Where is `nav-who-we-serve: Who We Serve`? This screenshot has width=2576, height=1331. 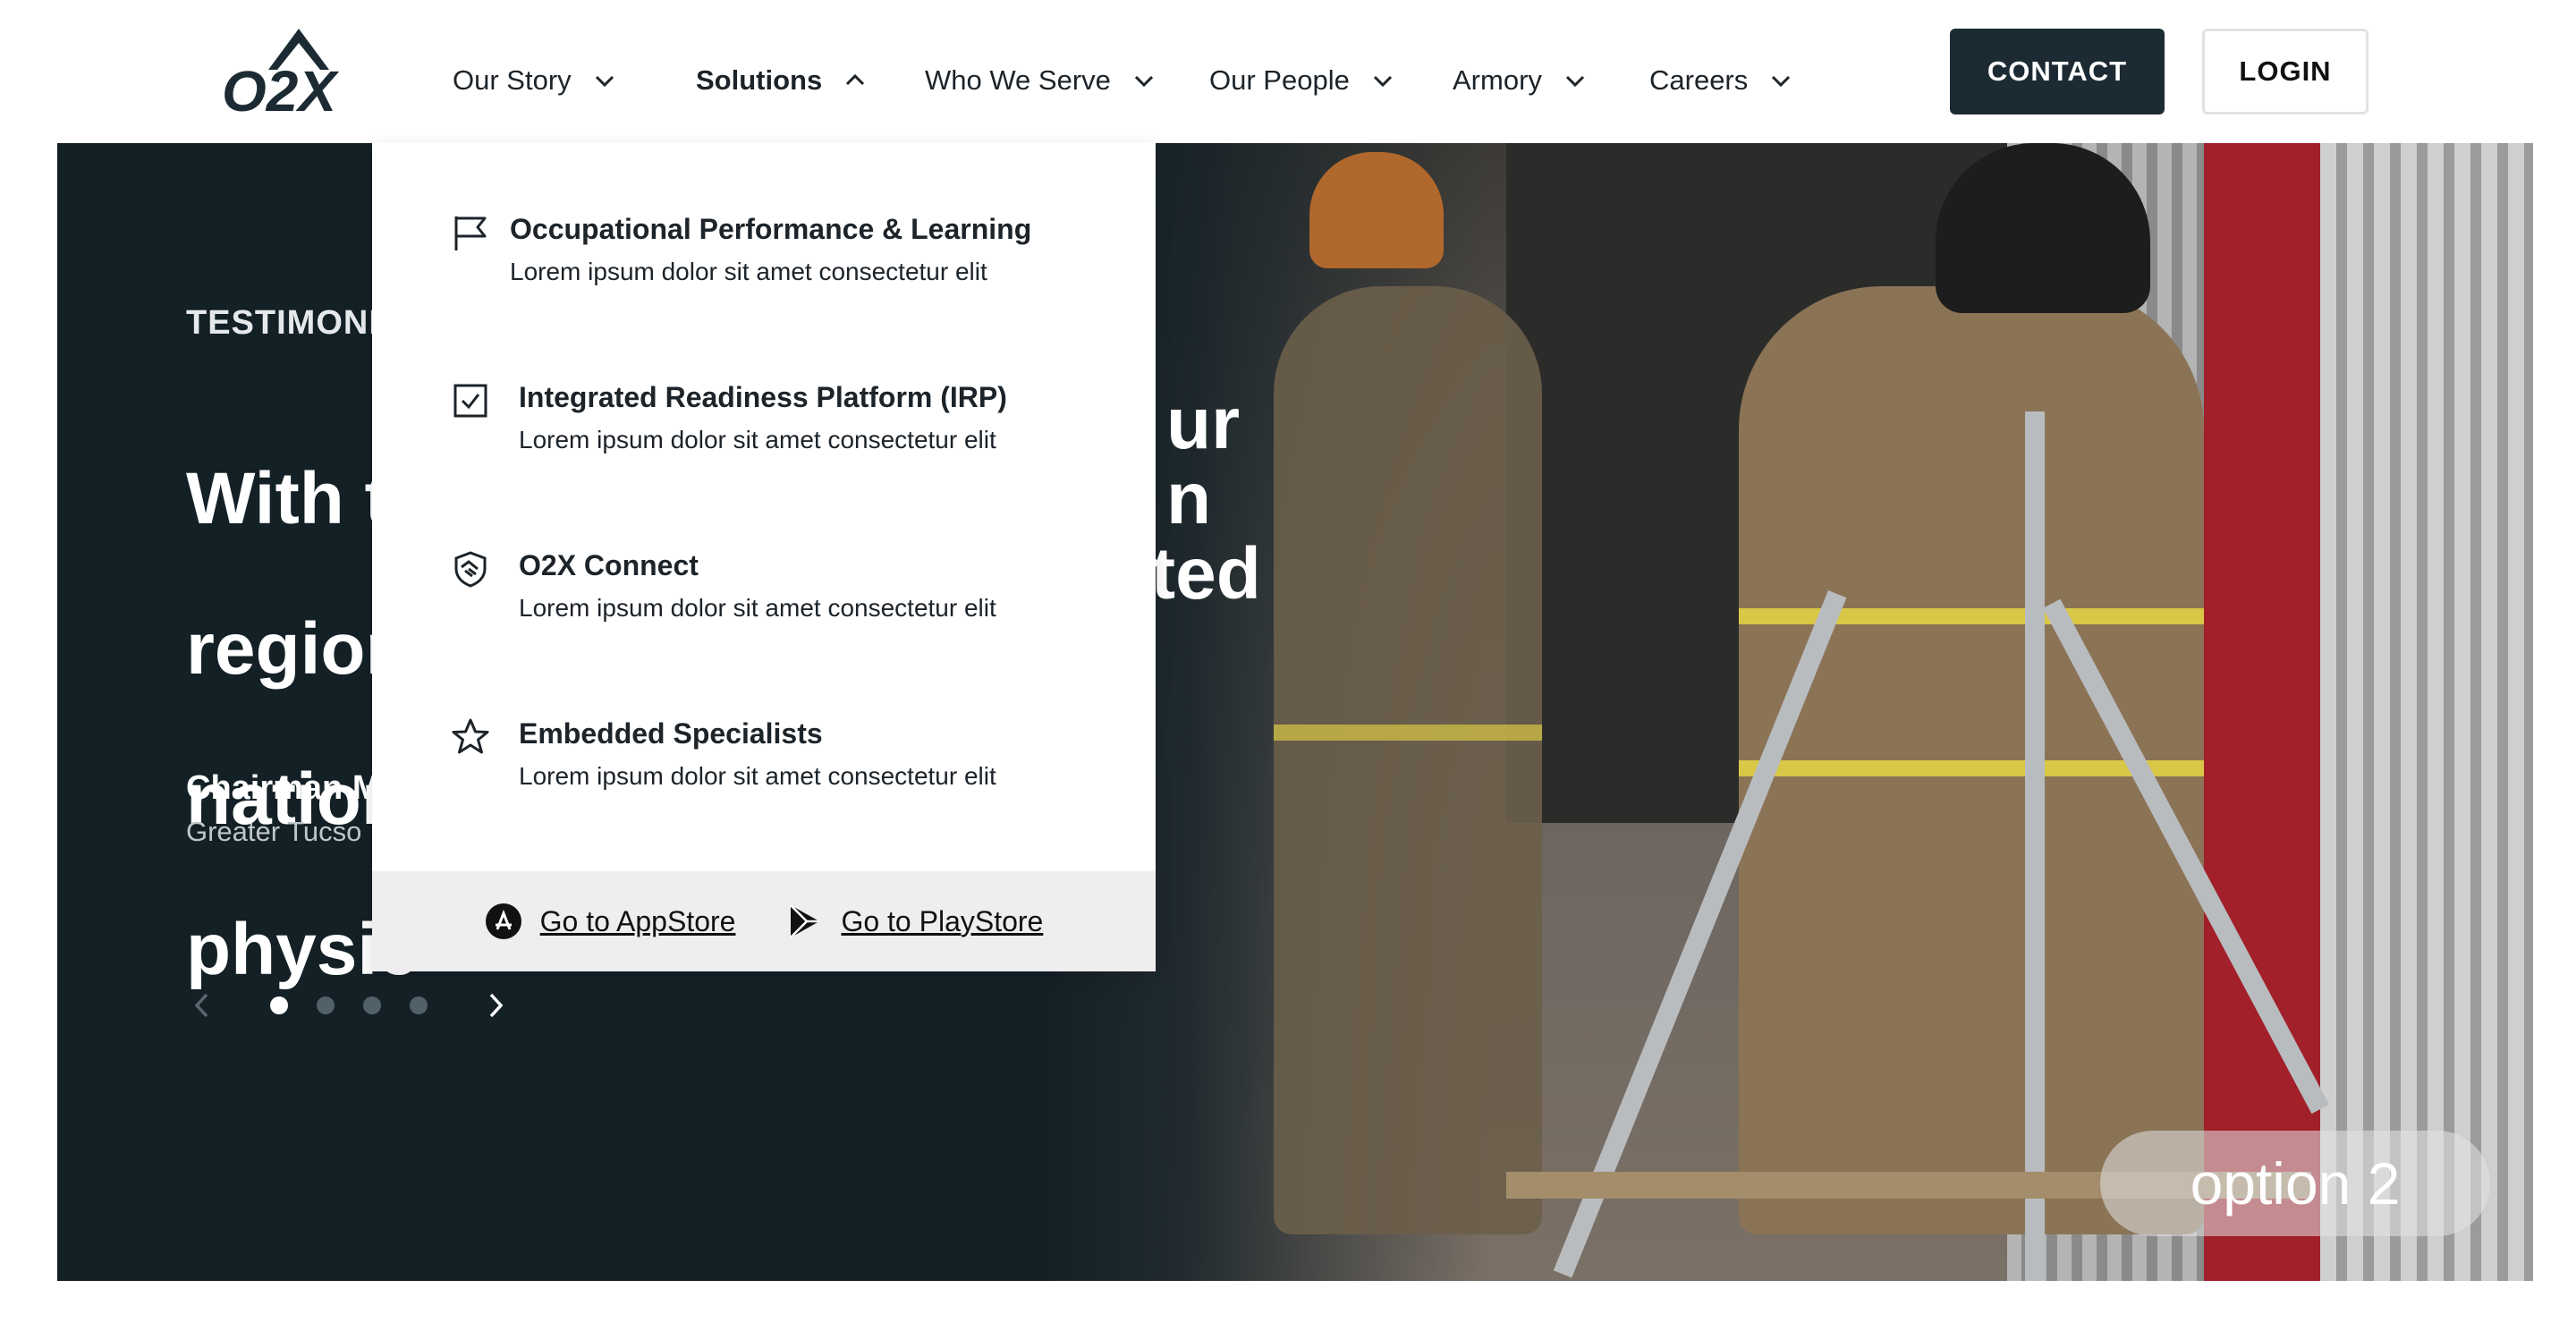 nav-who-we-serve: Who We Serve is located at coordinates (1040, 80).